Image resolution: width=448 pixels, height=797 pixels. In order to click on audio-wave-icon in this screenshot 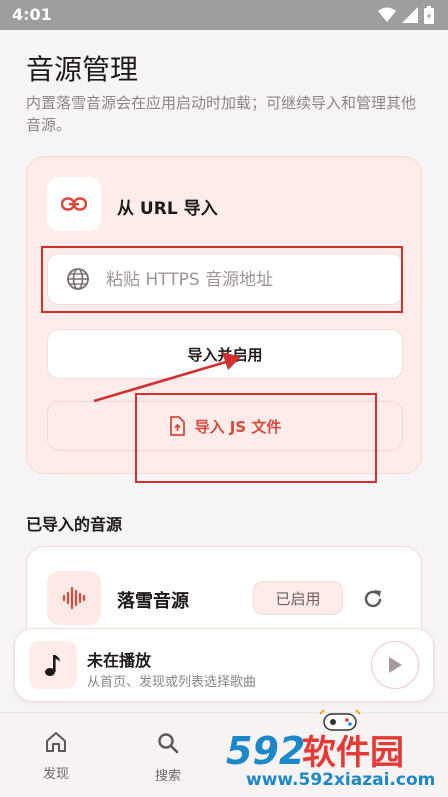, I will do `click(74, 598)`.